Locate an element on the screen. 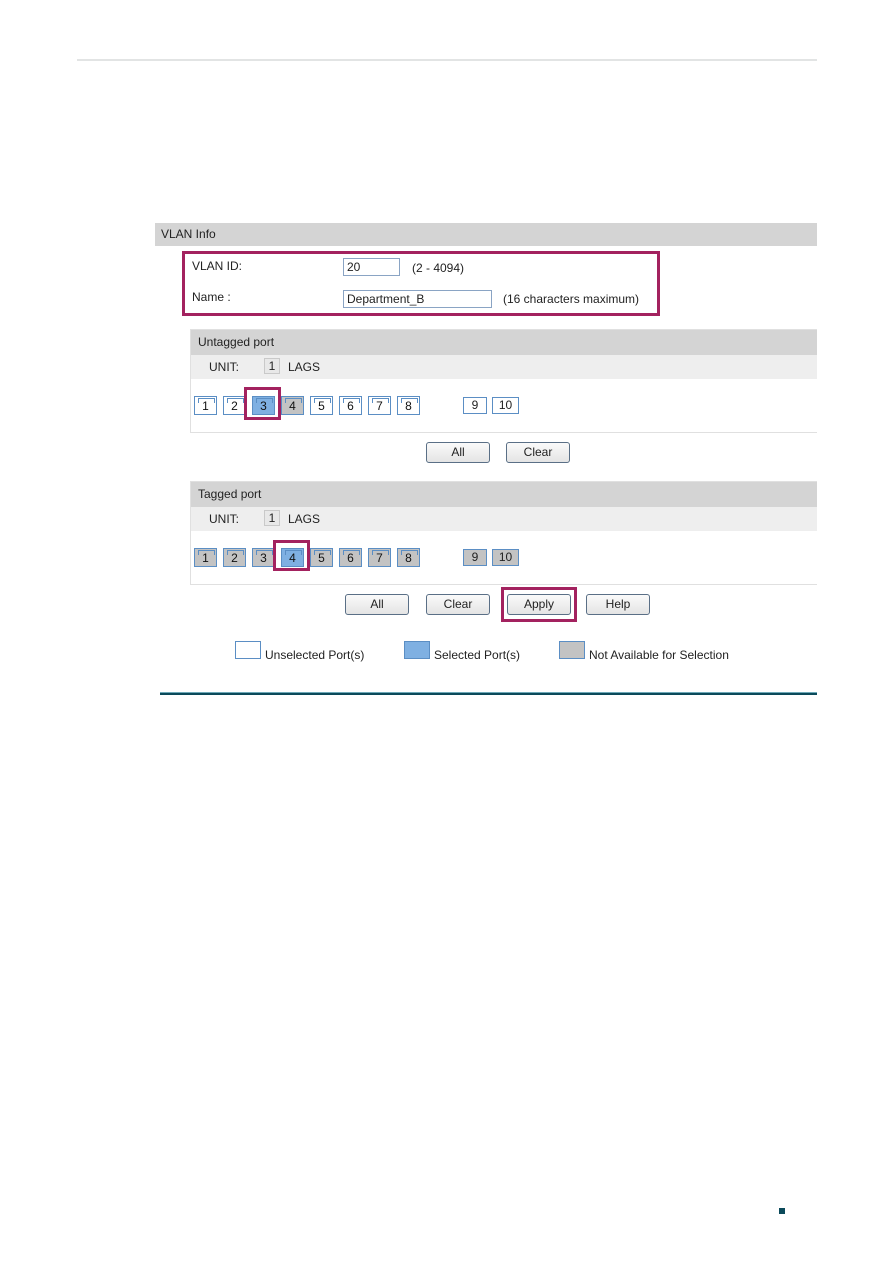  selected-port-icon is located at coordinates (417, 650).